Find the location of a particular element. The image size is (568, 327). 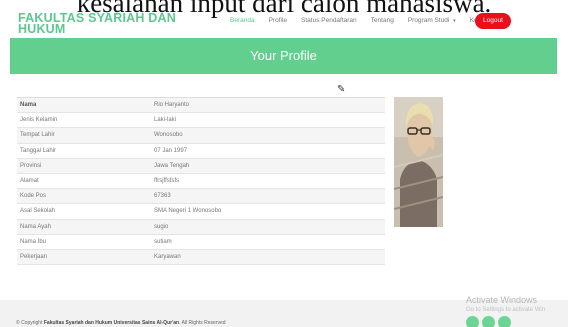

row-label: Asal Sekolah is located at coordinates (38, 211).